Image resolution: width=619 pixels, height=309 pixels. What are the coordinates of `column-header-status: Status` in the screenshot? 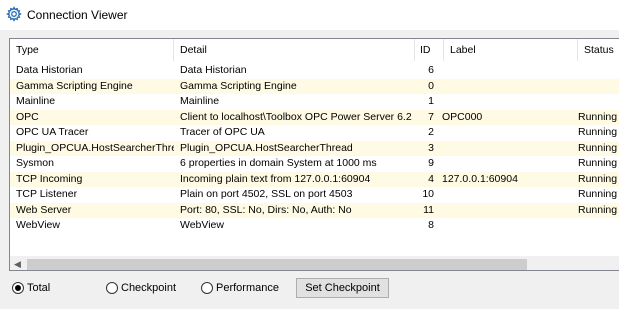 It's located at (598, 50).